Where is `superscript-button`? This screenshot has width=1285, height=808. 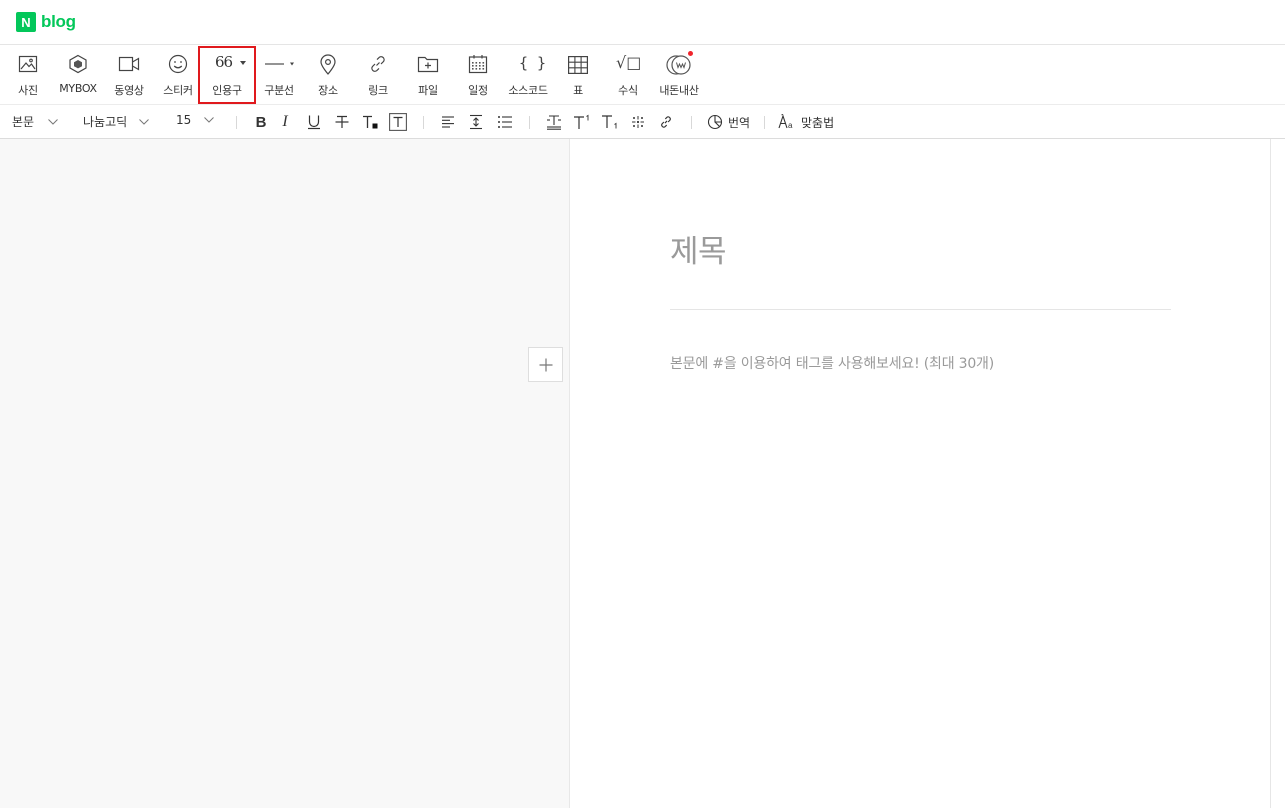
superscript-button is located at coordinates (582, 122).